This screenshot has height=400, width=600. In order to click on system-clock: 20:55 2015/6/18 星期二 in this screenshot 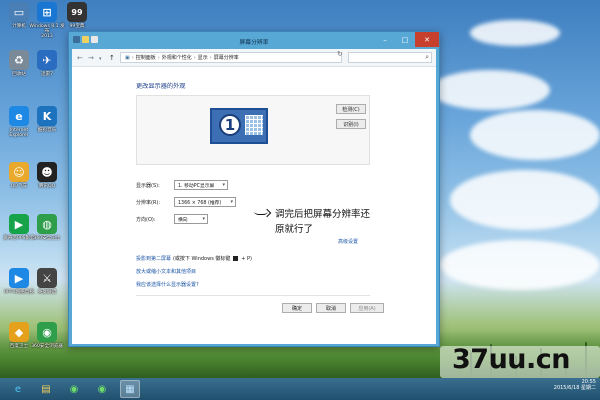, I will do `click(568, 385)`.